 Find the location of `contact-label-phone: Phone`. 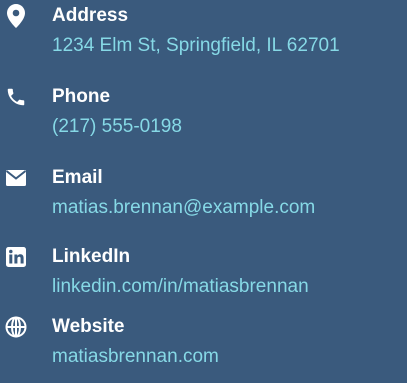

contact-label-phone: Phone is located at coordinates (81, 96).